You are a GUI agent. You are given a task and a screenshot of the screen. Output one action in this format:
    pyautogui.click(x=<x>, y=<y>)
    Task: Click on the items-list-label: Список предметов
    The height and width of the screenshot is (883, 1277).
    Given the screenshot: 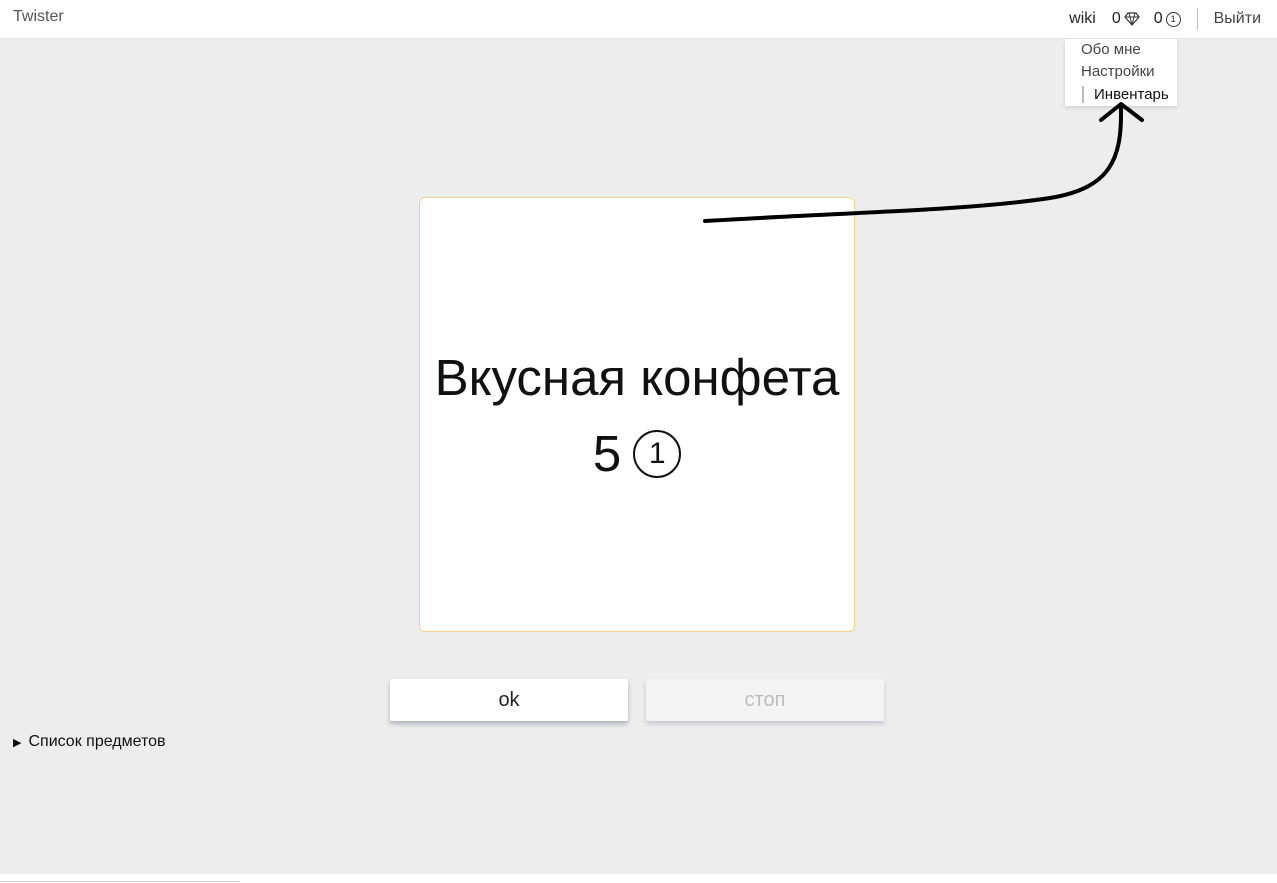 What is the action you would take?
    pyautogui.click(x=97, y=741)
    